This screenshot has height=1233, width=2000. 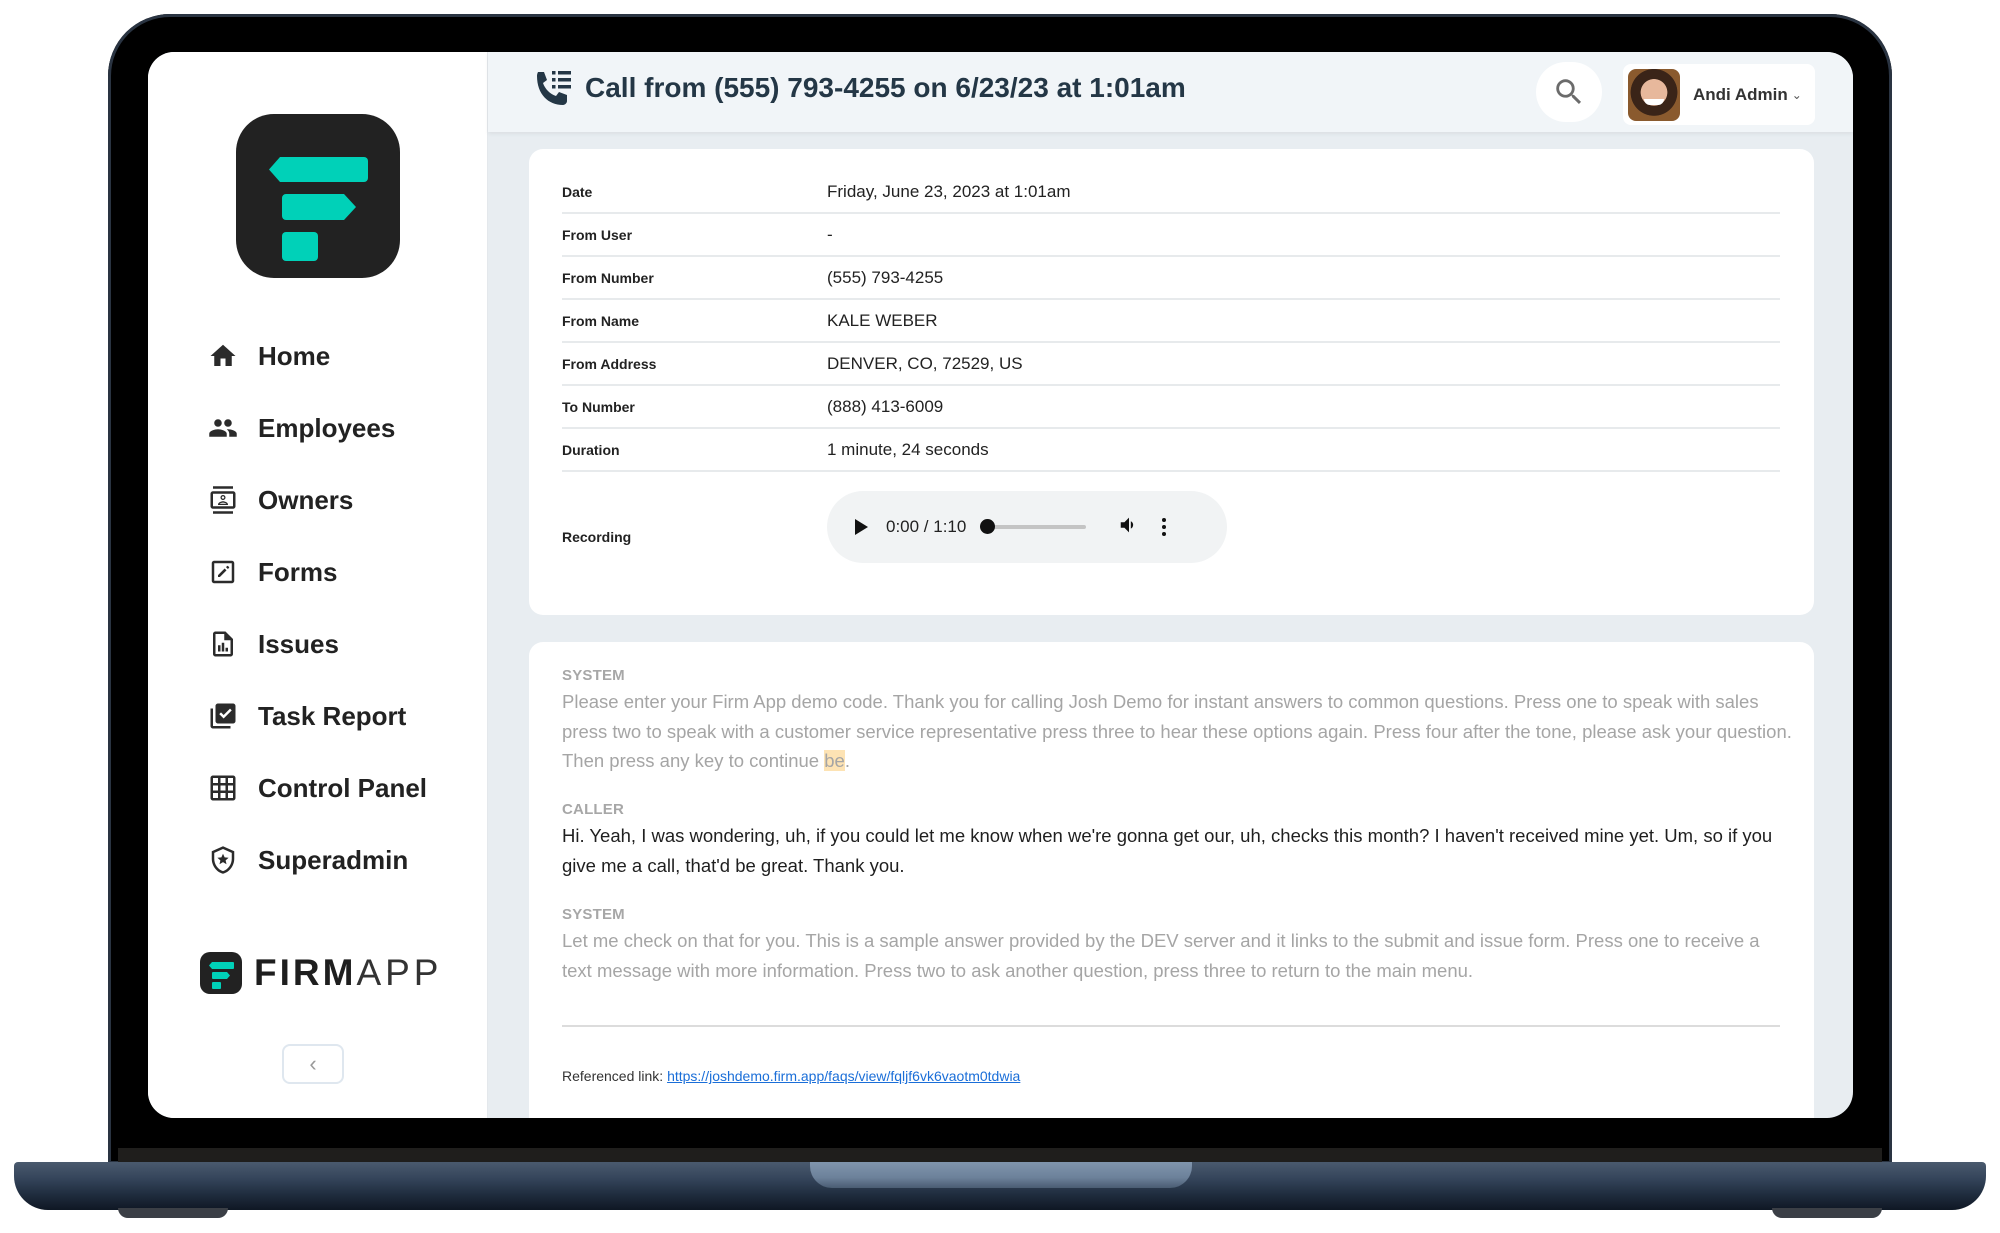 What do you see at coordinates (343, 644) in the screenshot?
I see `sidebar-item-issues: Issues` at bounding box center [343, 644].